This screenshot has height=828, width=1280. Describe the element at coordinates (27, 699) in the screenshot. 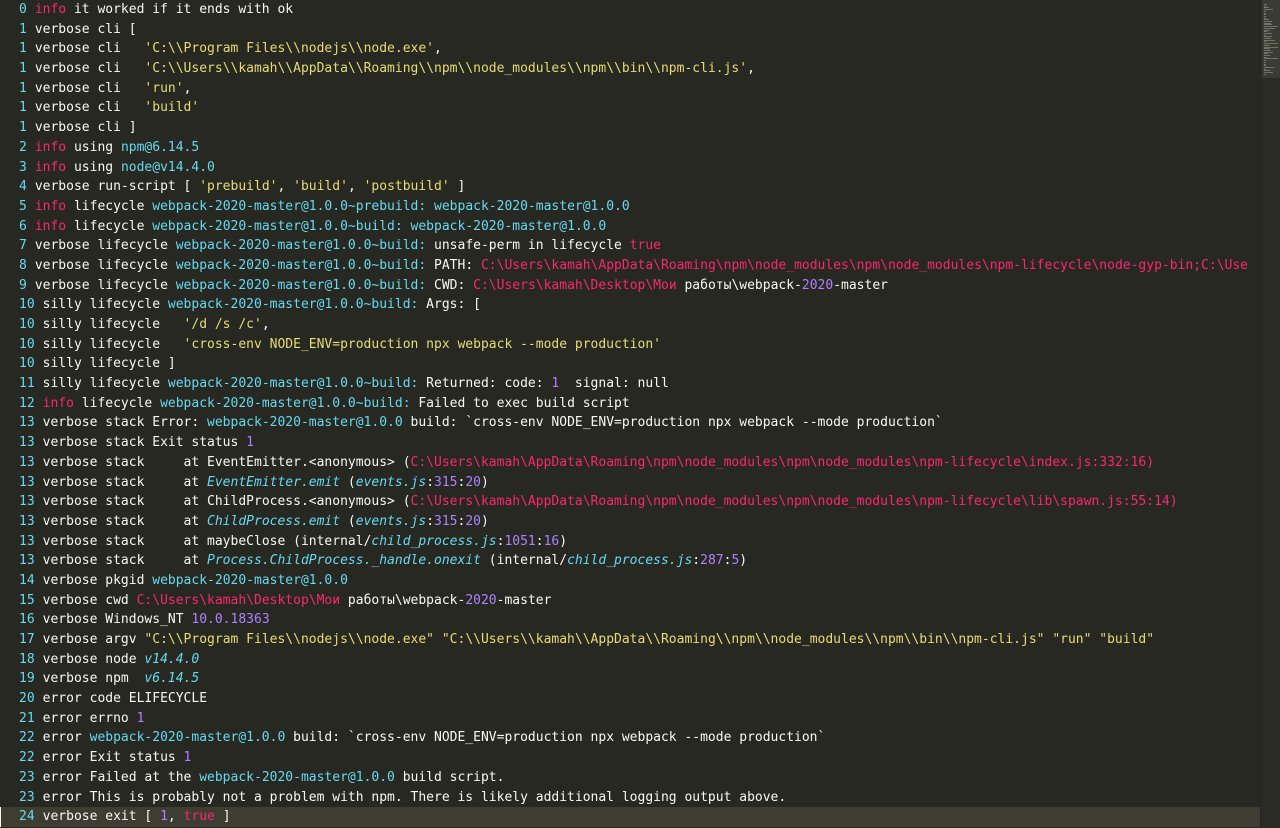

I see `log-entry-number: 20` at that location.